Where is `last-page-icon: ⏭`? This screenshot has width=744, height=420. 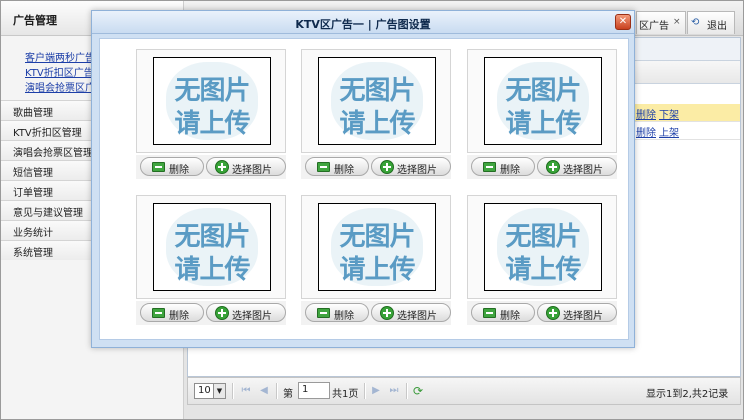
last-page-icon: ⏭ is located at coordinates (394, 391).